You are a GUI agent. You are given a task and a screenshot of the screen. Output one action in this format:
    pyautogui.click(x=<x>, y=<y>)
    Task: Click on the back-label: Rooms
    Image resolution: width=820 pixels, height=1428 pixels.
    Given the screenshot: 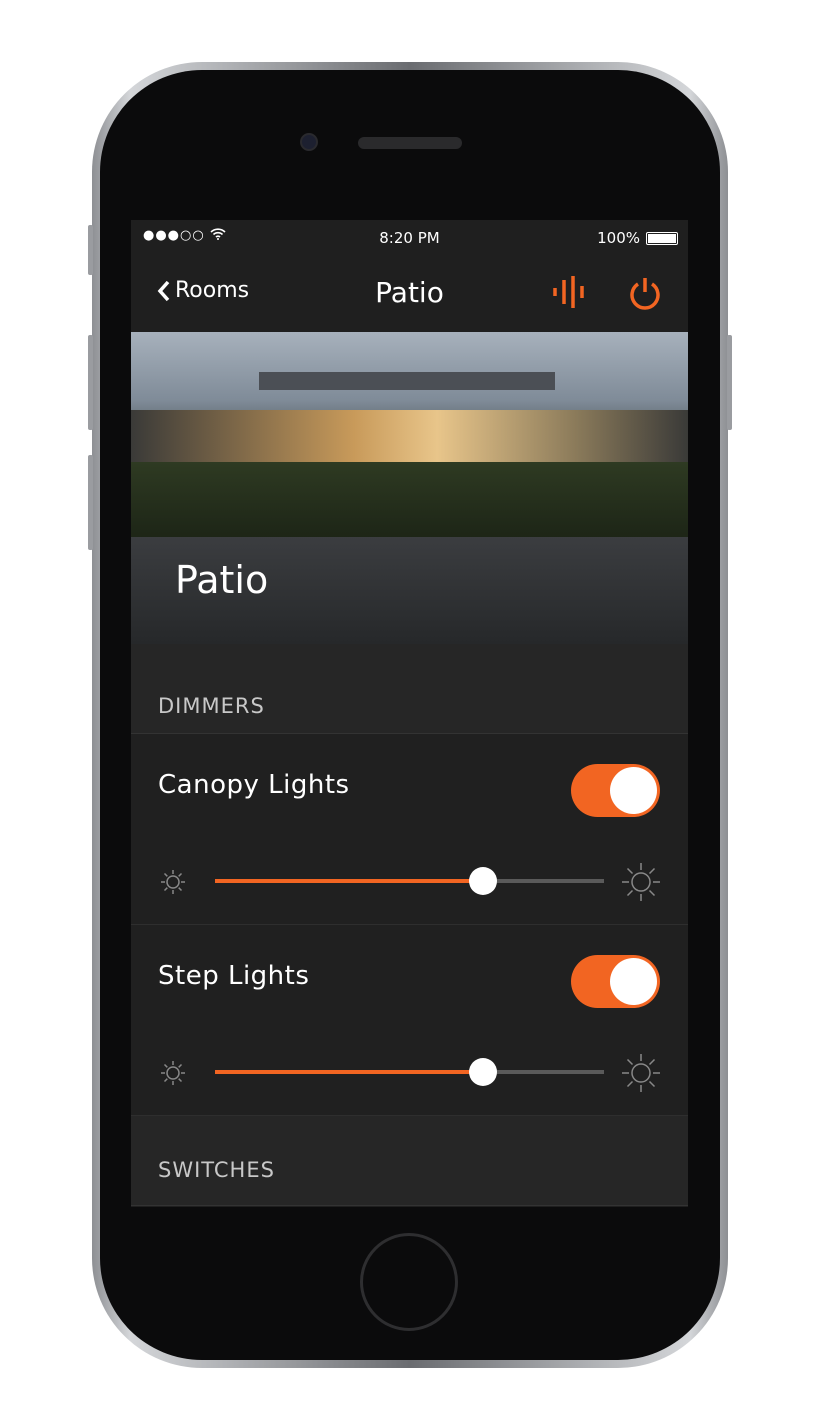 What is the action you would take?
    pyautogui.click(x=212, y=290)
    